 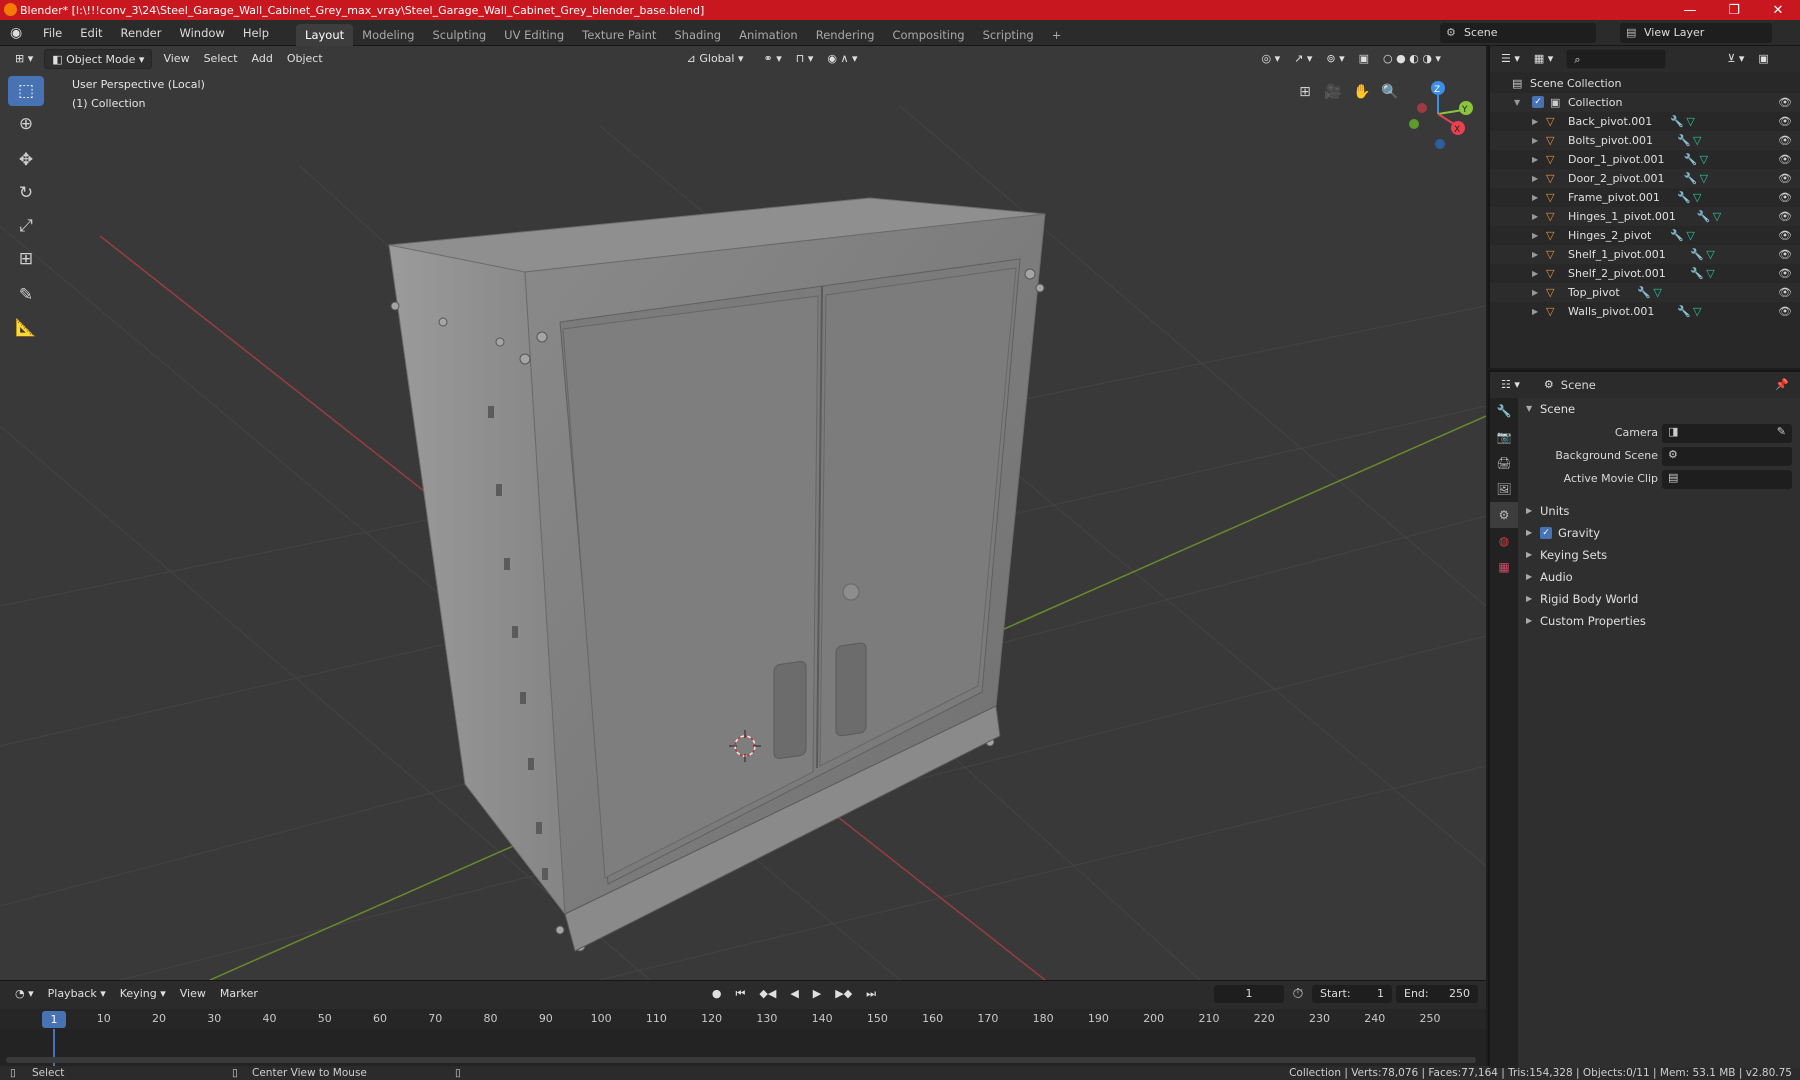 I want to click on outliner-object-row: ▶ ▽ Back_pivot.001 🔧 ▽ 👁, so click(x=1645, y=121).